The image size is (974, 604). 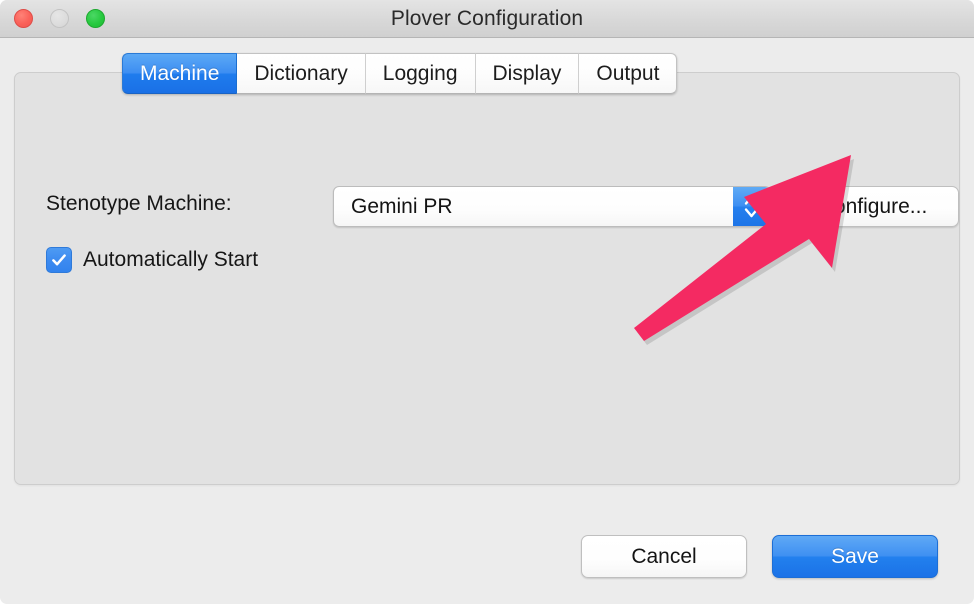 What do you see at coordinates (301, 73) in the screenshot?
I see `tab-dictionary: Dictionary` at bounding box center [301, 73].